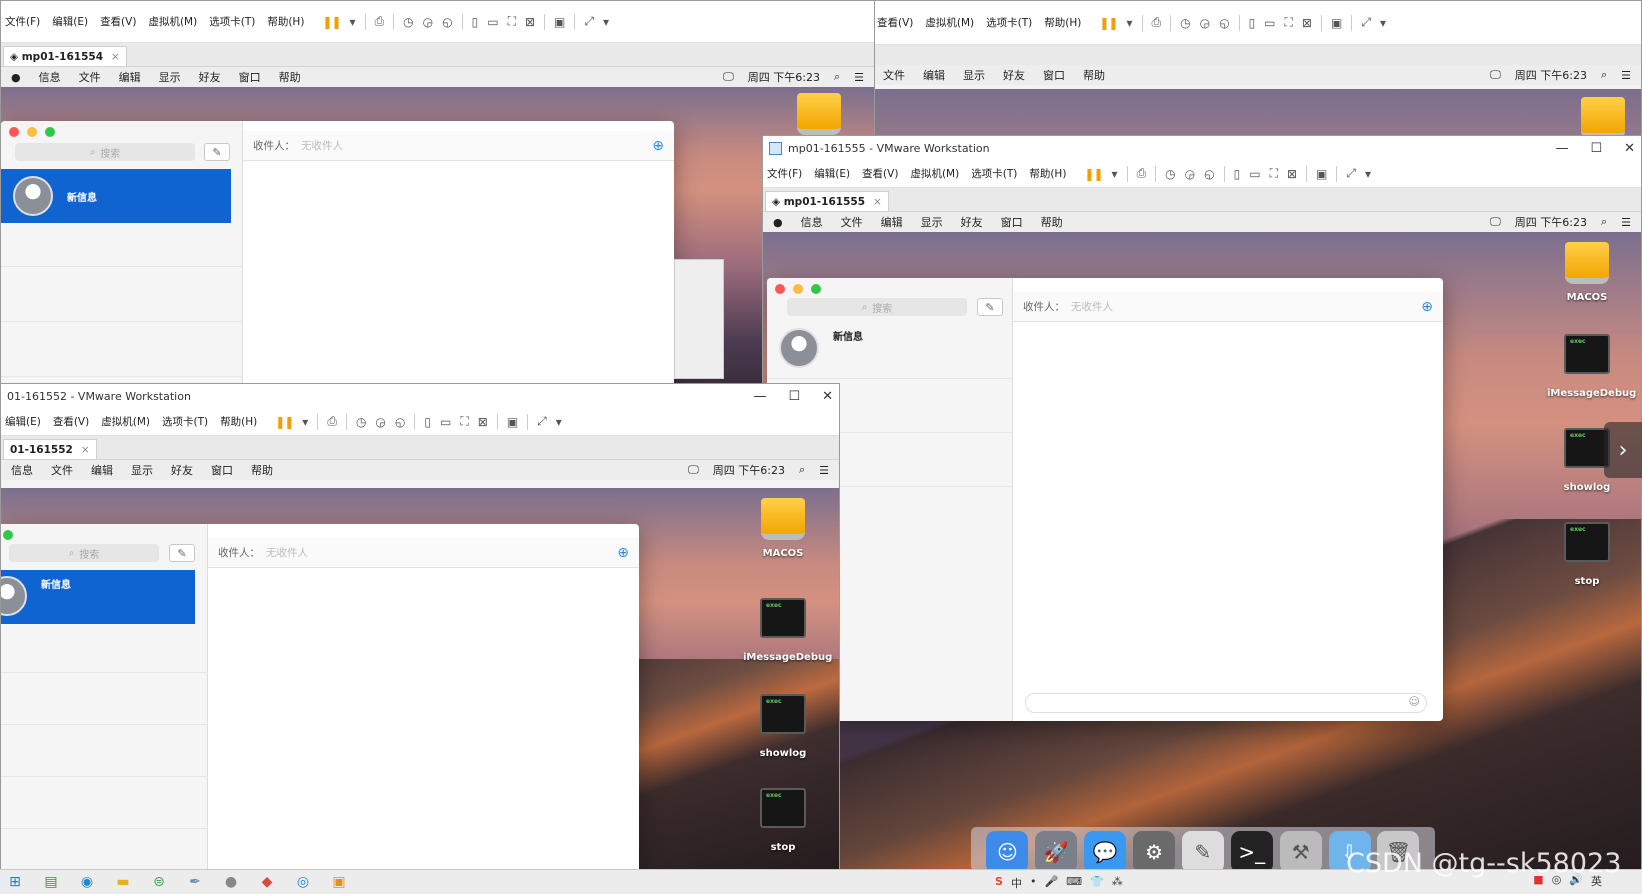 The image size is (1642, 894). I want to click on send-keys-icon: ⎙, so click(1157, 22).